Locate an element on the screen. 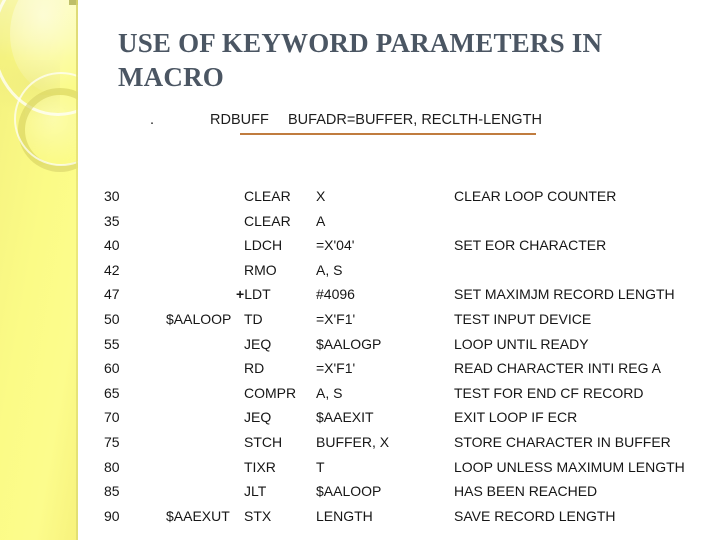 The height and width of the screenshot is (540, 720). code-row: 55 JEQ $AALOGP LOOP UNTIL READY is located at coordinates (404, 344).